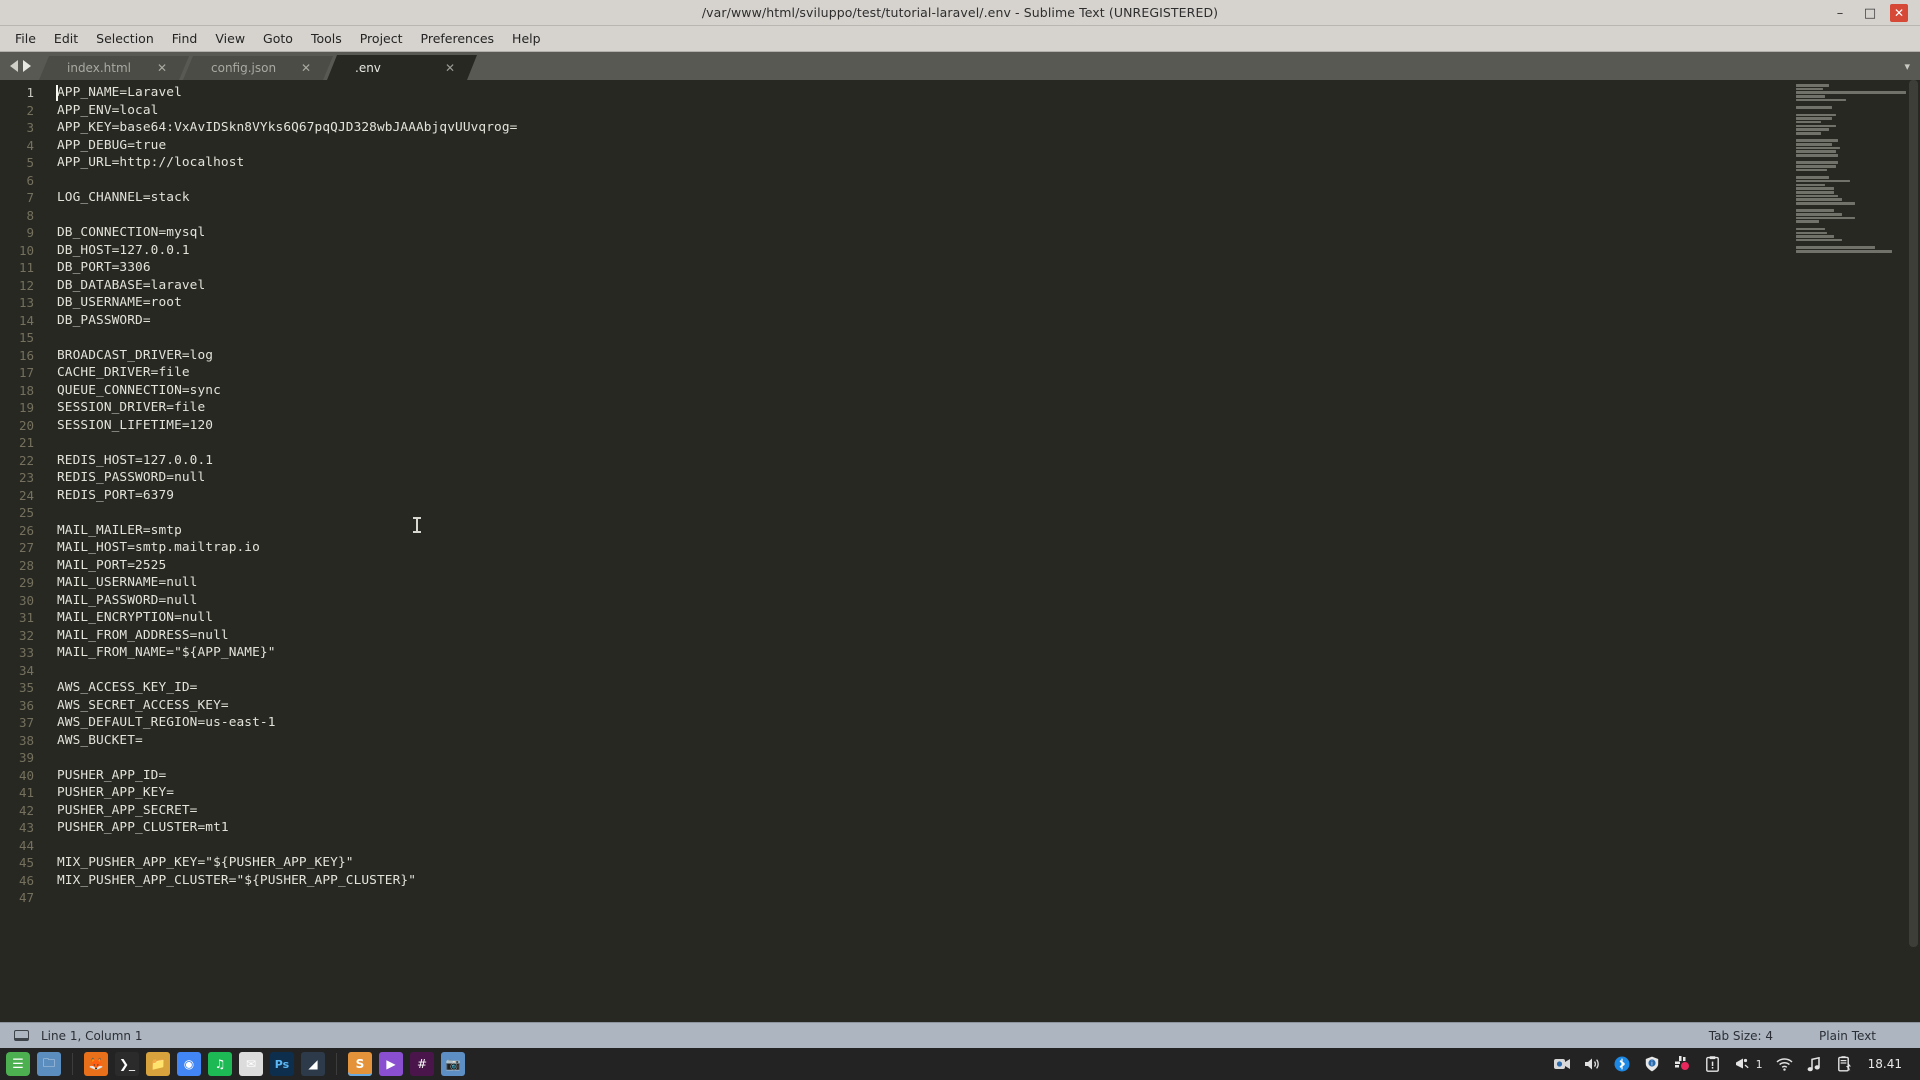 The height and width of the screenshot is (1080, 1920). What do you see at coordinates (402, 67) in the screenshot?
I see `tab-env: .env ✕` at bounding box center [402, 67].